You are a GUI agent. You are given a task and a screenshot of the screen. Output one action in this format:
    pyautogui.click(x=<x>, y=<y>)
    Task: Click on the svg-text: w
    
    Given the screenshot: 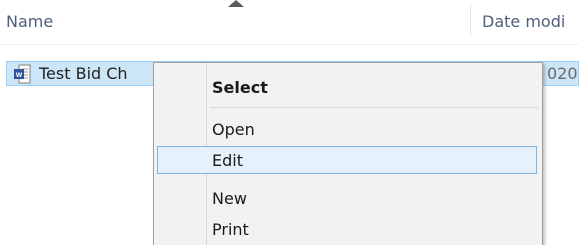 What is the action you would take?
    pyautogui.click(x=19, y=74)
    